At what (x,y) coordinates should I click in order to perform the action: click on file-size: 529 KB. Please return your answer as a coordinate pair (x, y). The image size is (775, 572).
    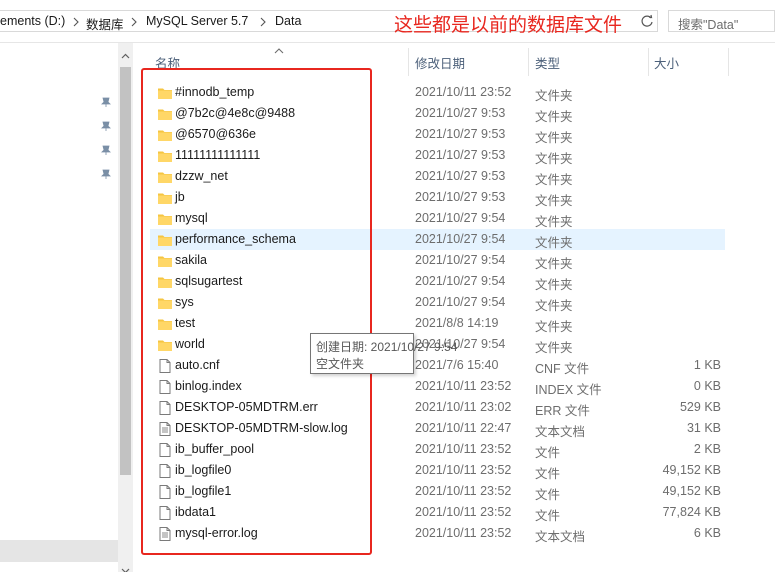
    Looking at the image, I should click on (700, 407).